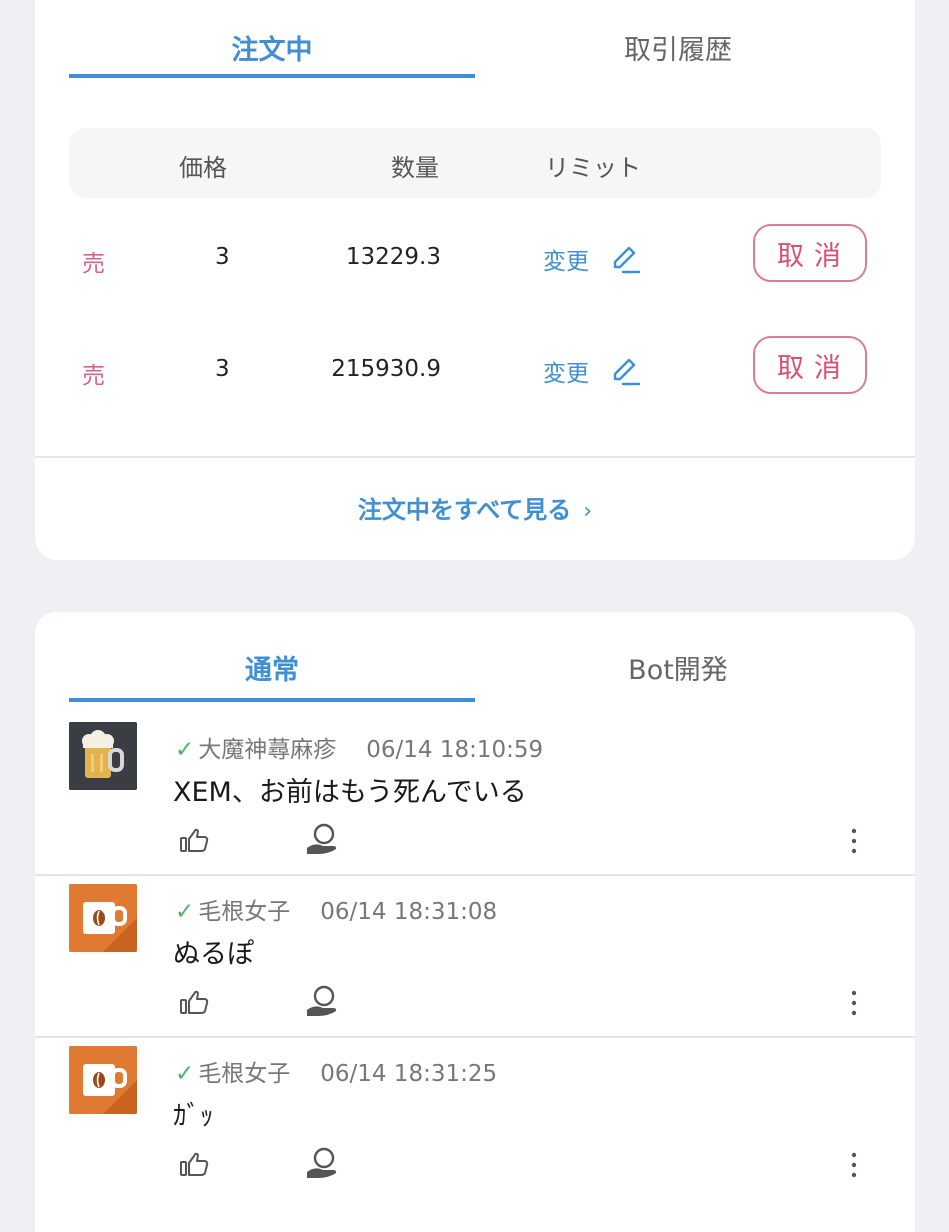 The width and height of the screenshot is (949, 1232). I want to click on tab-bot-development: Bot開発, so click(678, 667).